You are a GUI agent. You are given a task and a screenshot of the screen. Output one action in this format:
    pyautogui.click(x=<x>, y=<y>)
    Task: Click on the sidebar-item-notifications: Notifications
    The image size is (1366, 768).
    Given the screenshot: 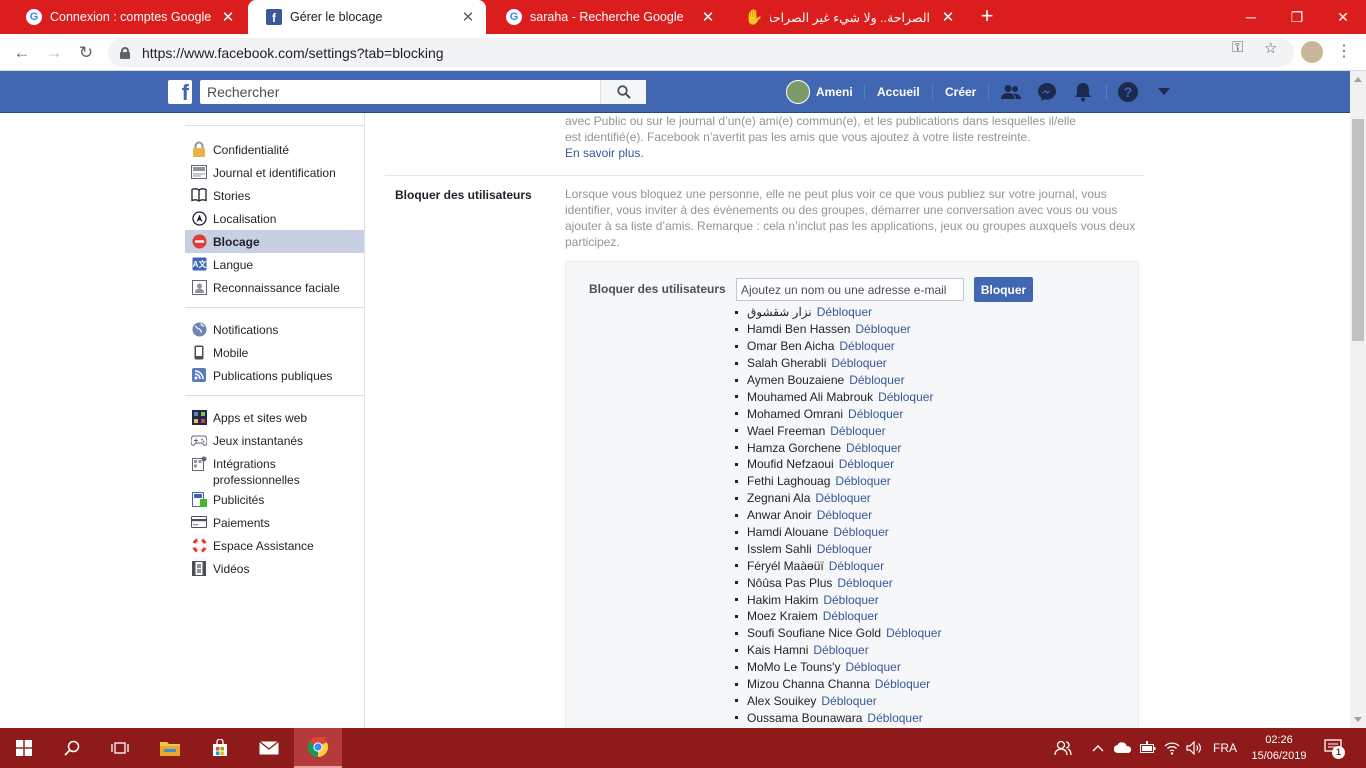 What is the action you would take?
    pyautogui.click(x=274, y=329)
    